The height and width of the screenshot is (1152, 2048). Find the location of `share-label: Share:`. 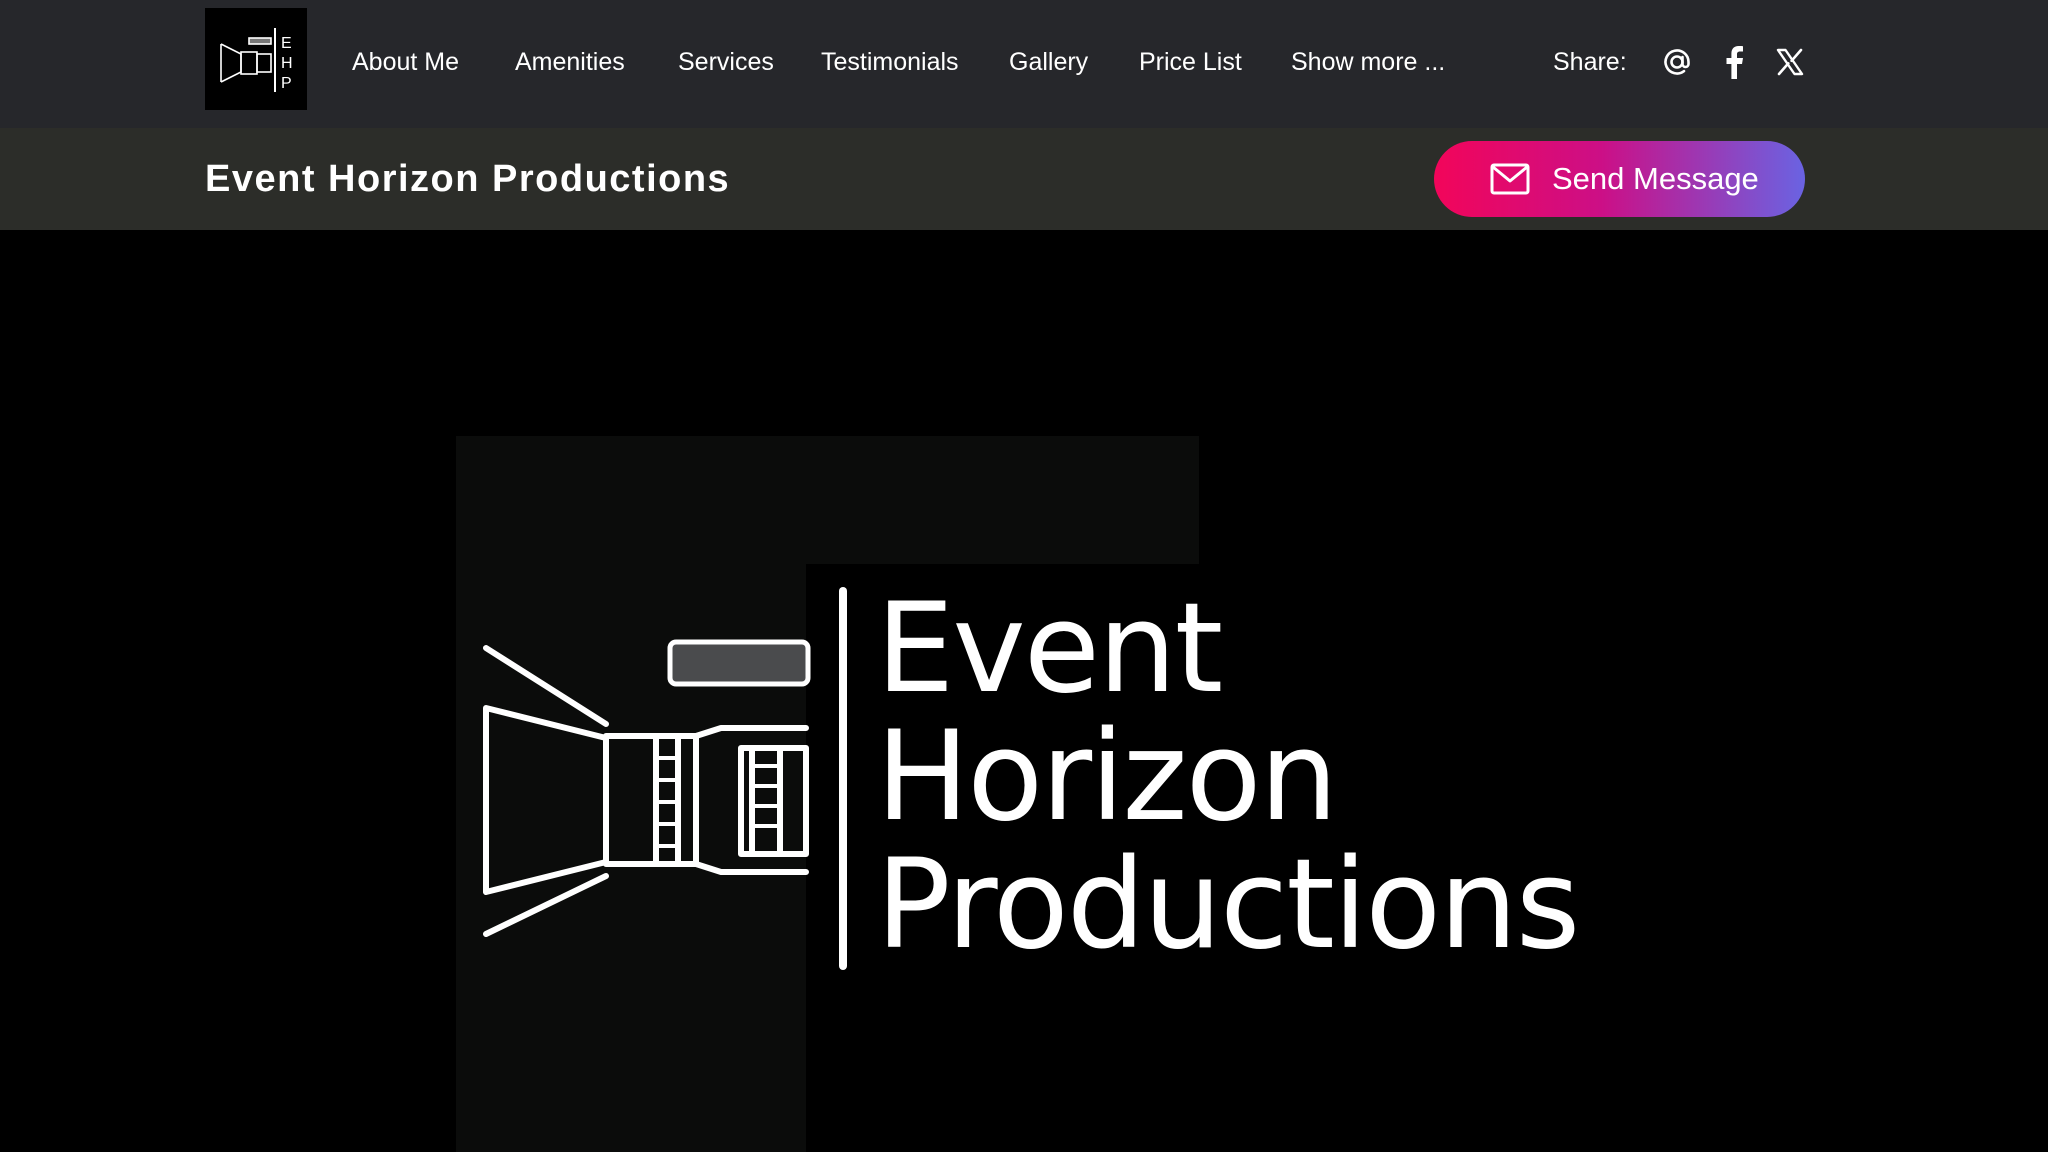

share-label: Share: is located at coordinates (1590, 62).